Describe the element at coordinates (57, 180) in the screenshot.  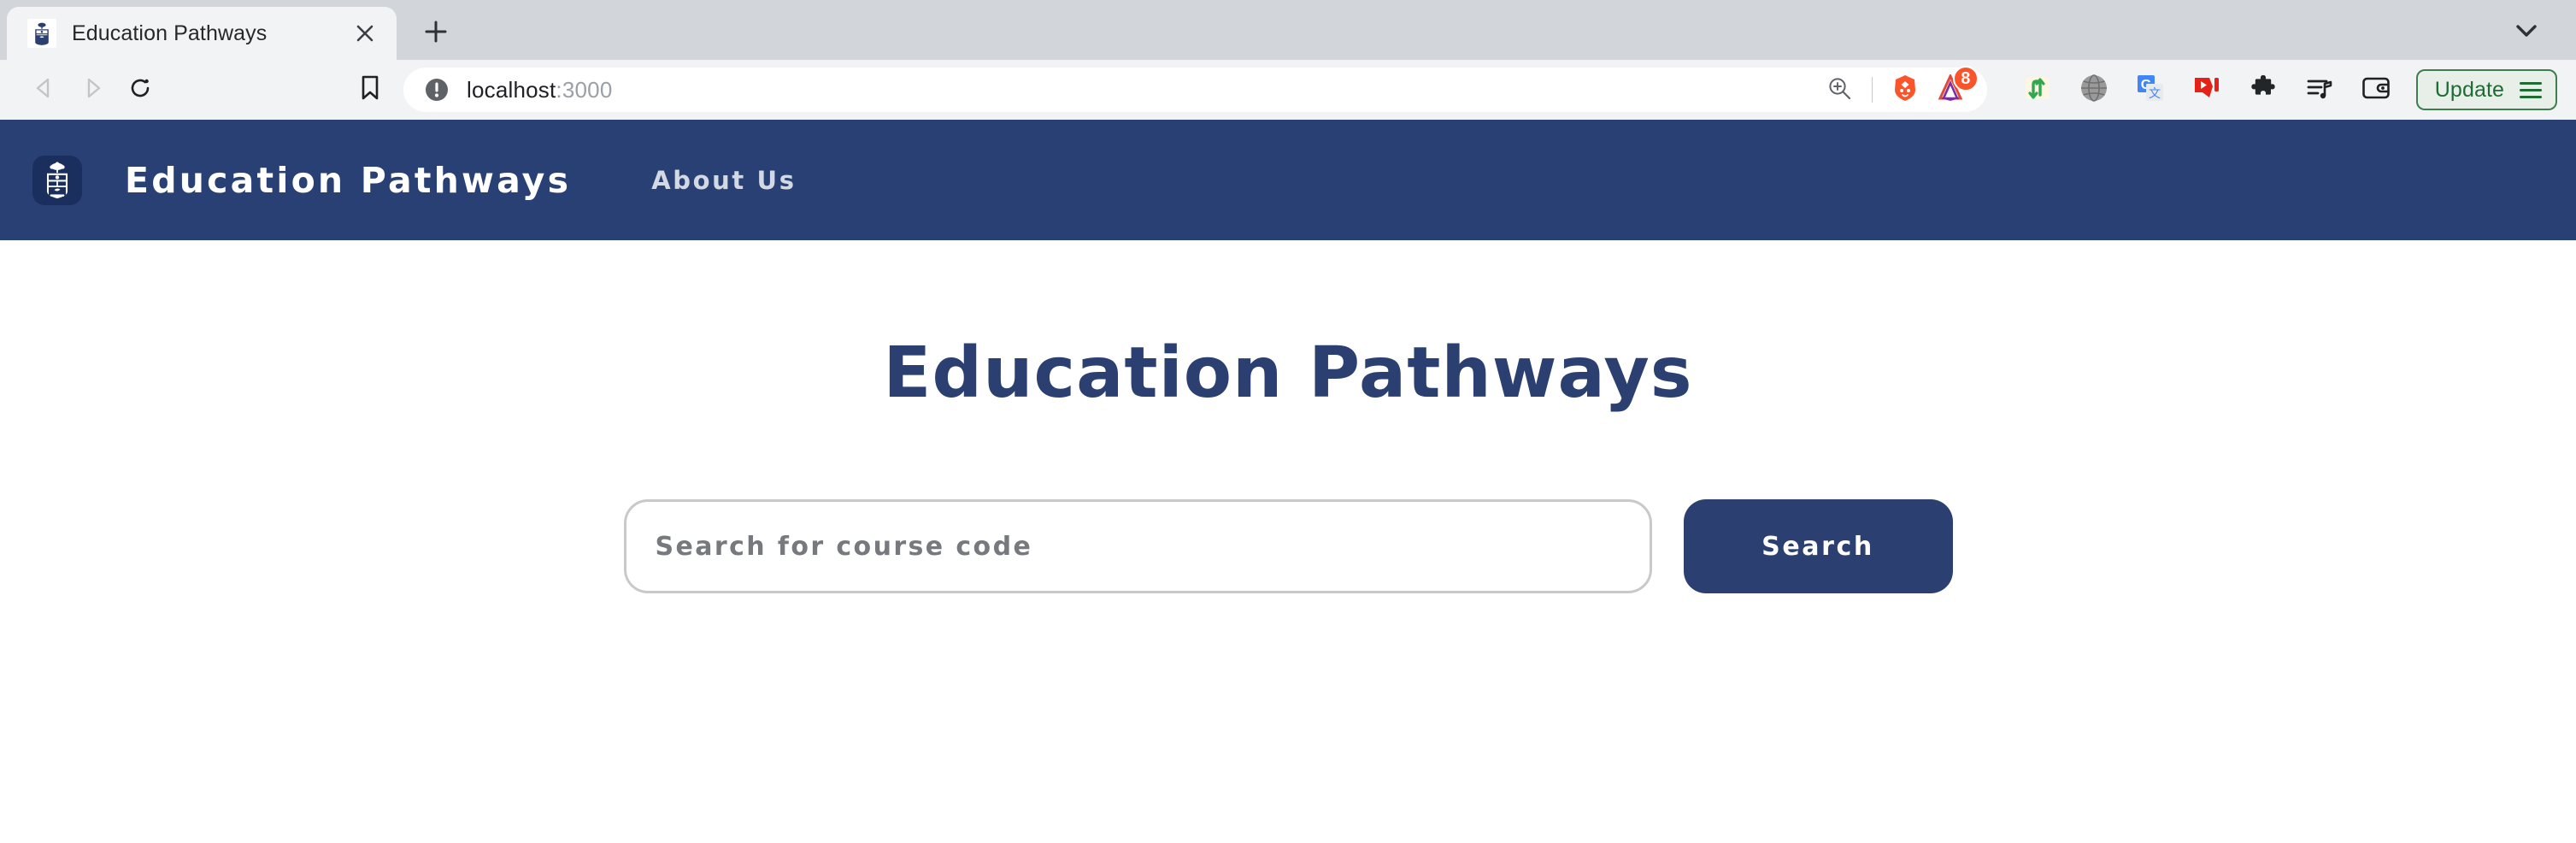
I see `uoft-crest-logo` at that location.